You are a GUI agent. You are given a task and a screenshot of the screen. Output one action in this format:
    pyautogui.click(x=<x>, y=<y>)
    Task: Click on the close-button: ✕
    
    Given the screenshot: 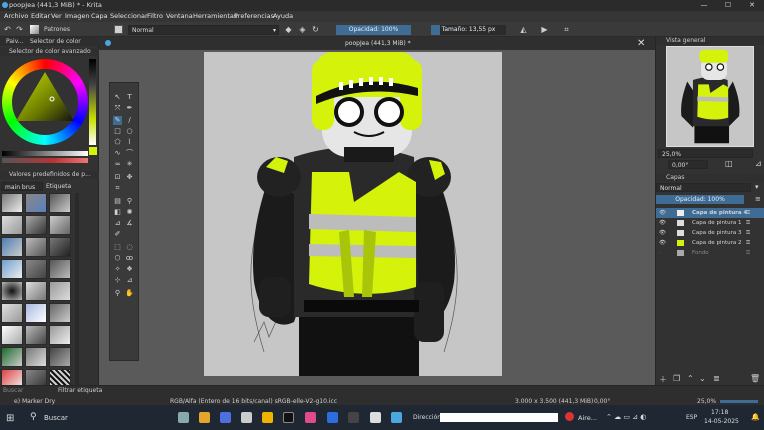 What is the action you would take?
    pyautogui.click(x=752, y=5)
    